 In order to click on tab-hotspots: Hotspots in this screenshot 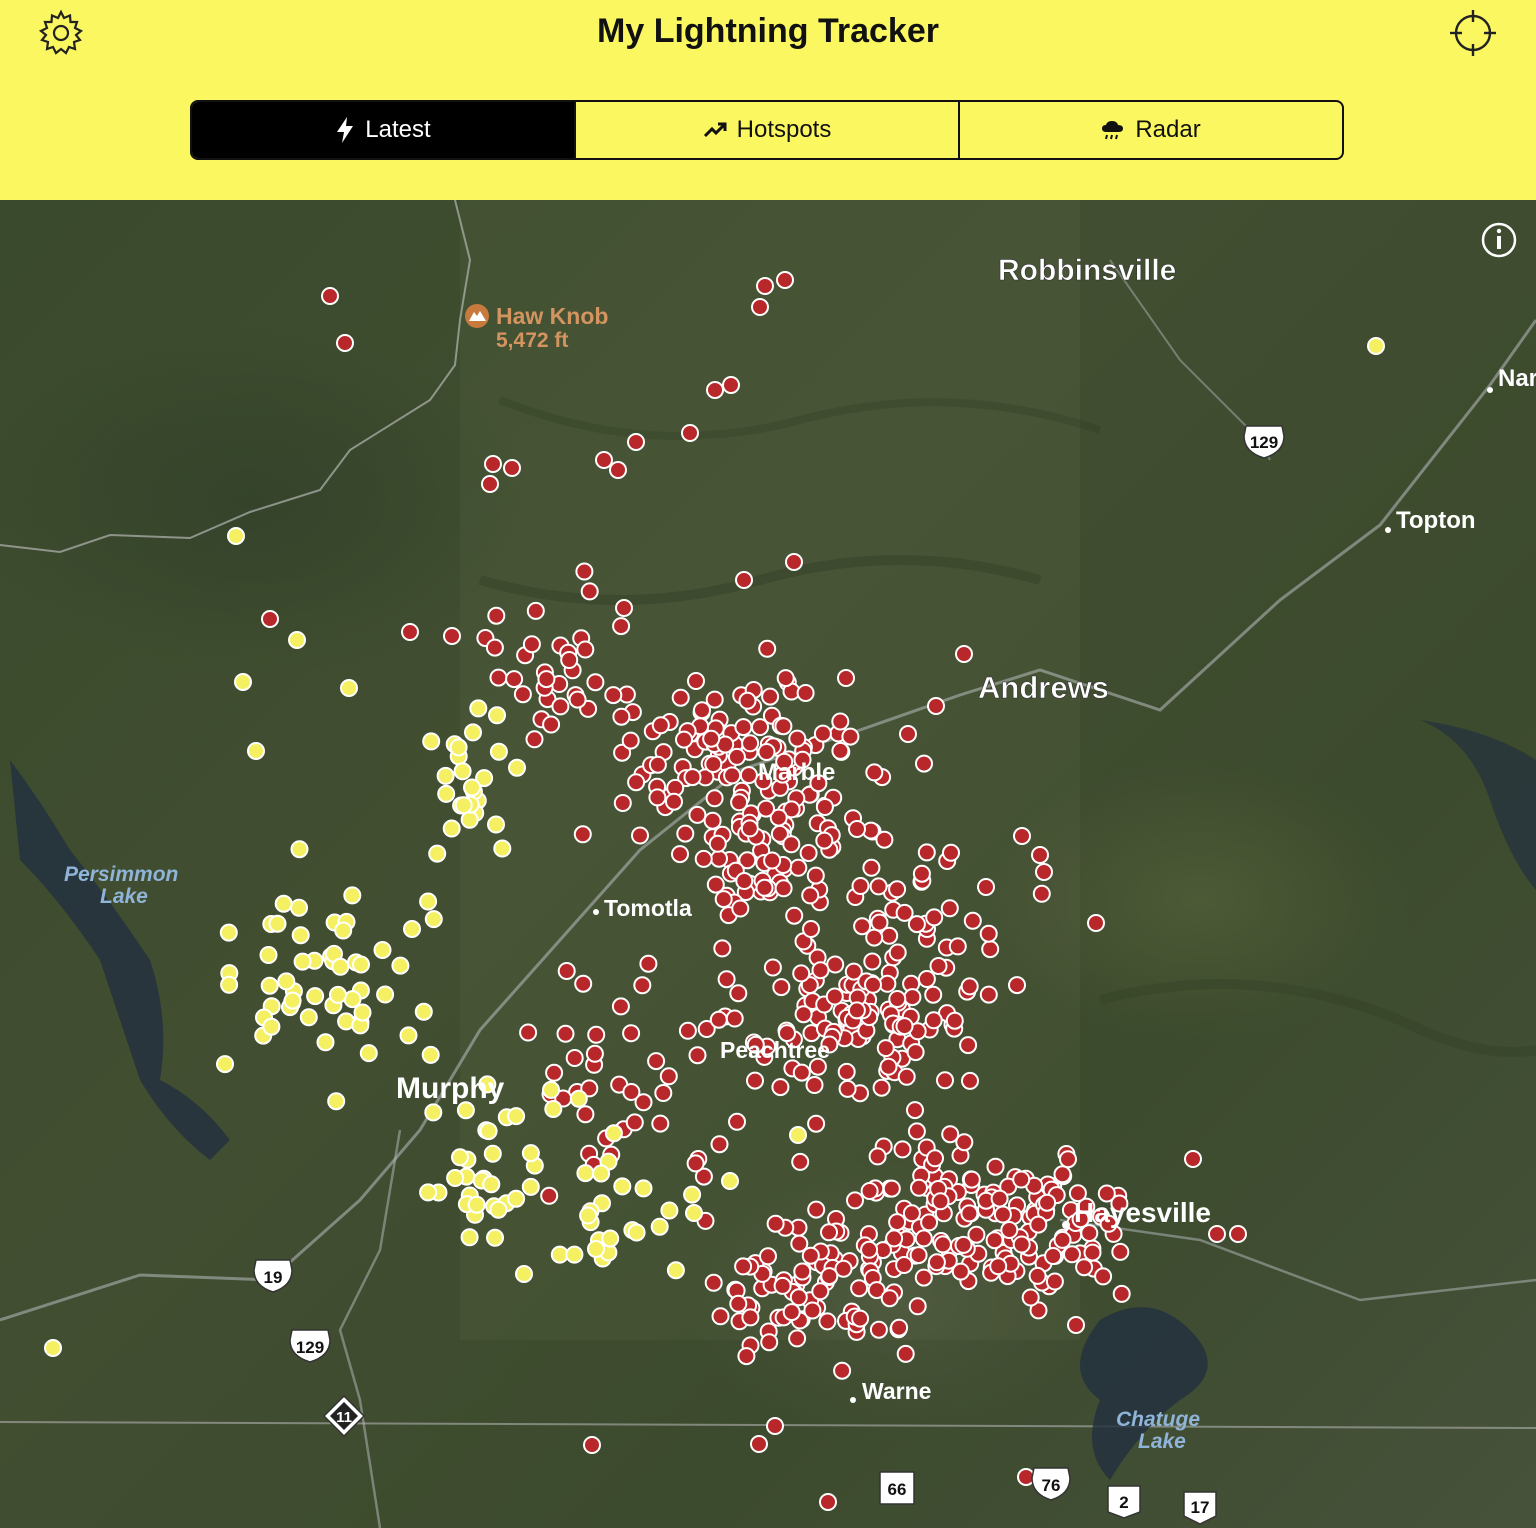, I will do `click(768, 130)`.